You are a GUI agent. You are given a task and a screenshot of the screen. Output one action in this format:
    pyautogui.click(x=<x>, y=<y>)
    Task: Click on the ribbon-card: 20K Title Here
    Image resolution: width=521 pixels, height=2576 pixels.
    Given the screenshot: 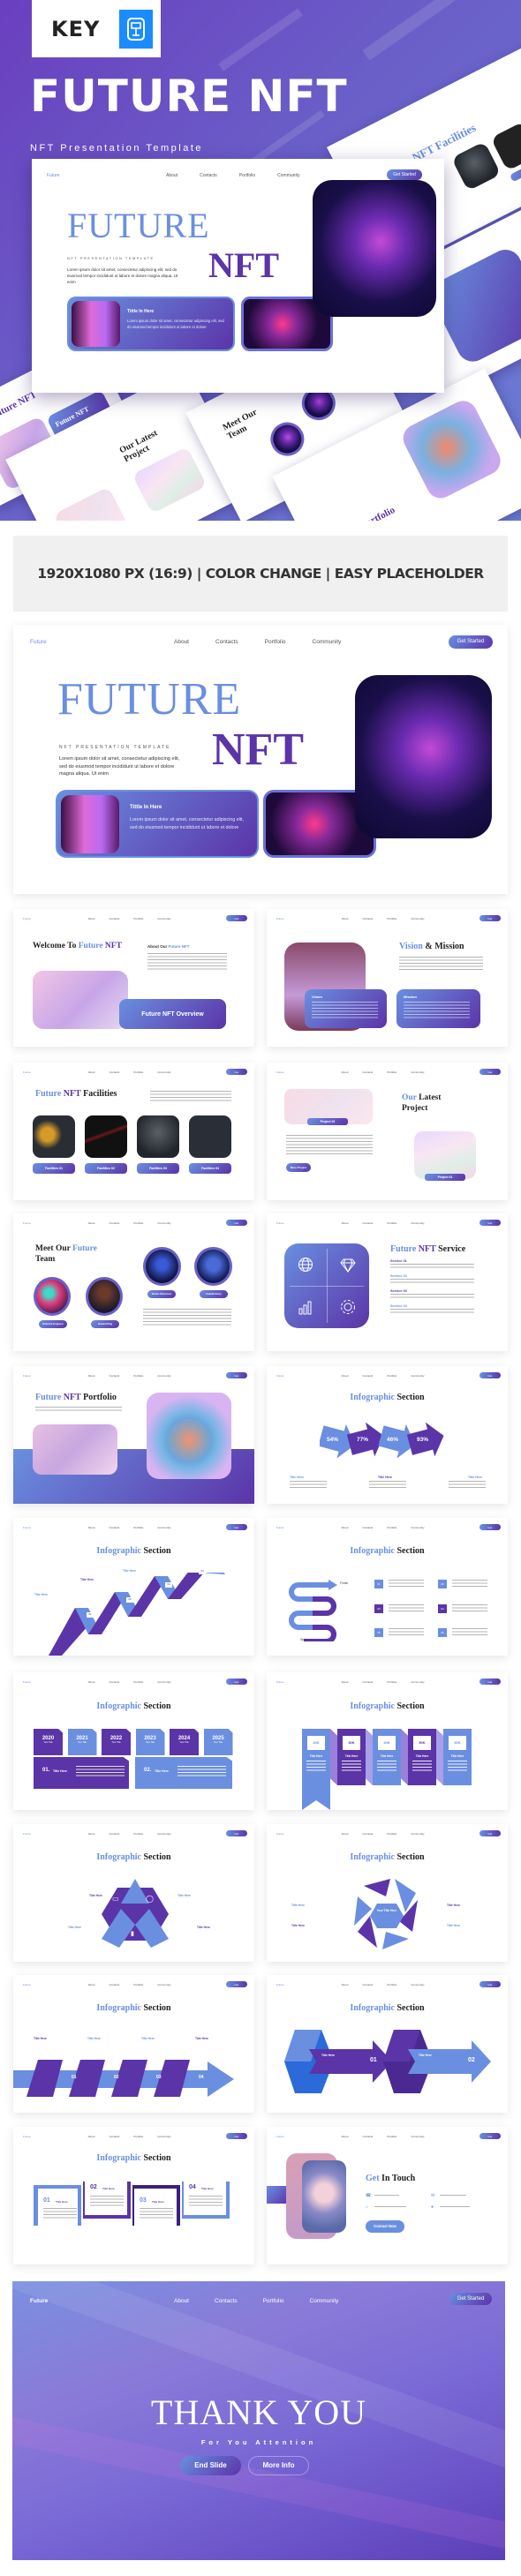 What is the action you would take?
    pyautogui.click(x=316, y=1769)
    